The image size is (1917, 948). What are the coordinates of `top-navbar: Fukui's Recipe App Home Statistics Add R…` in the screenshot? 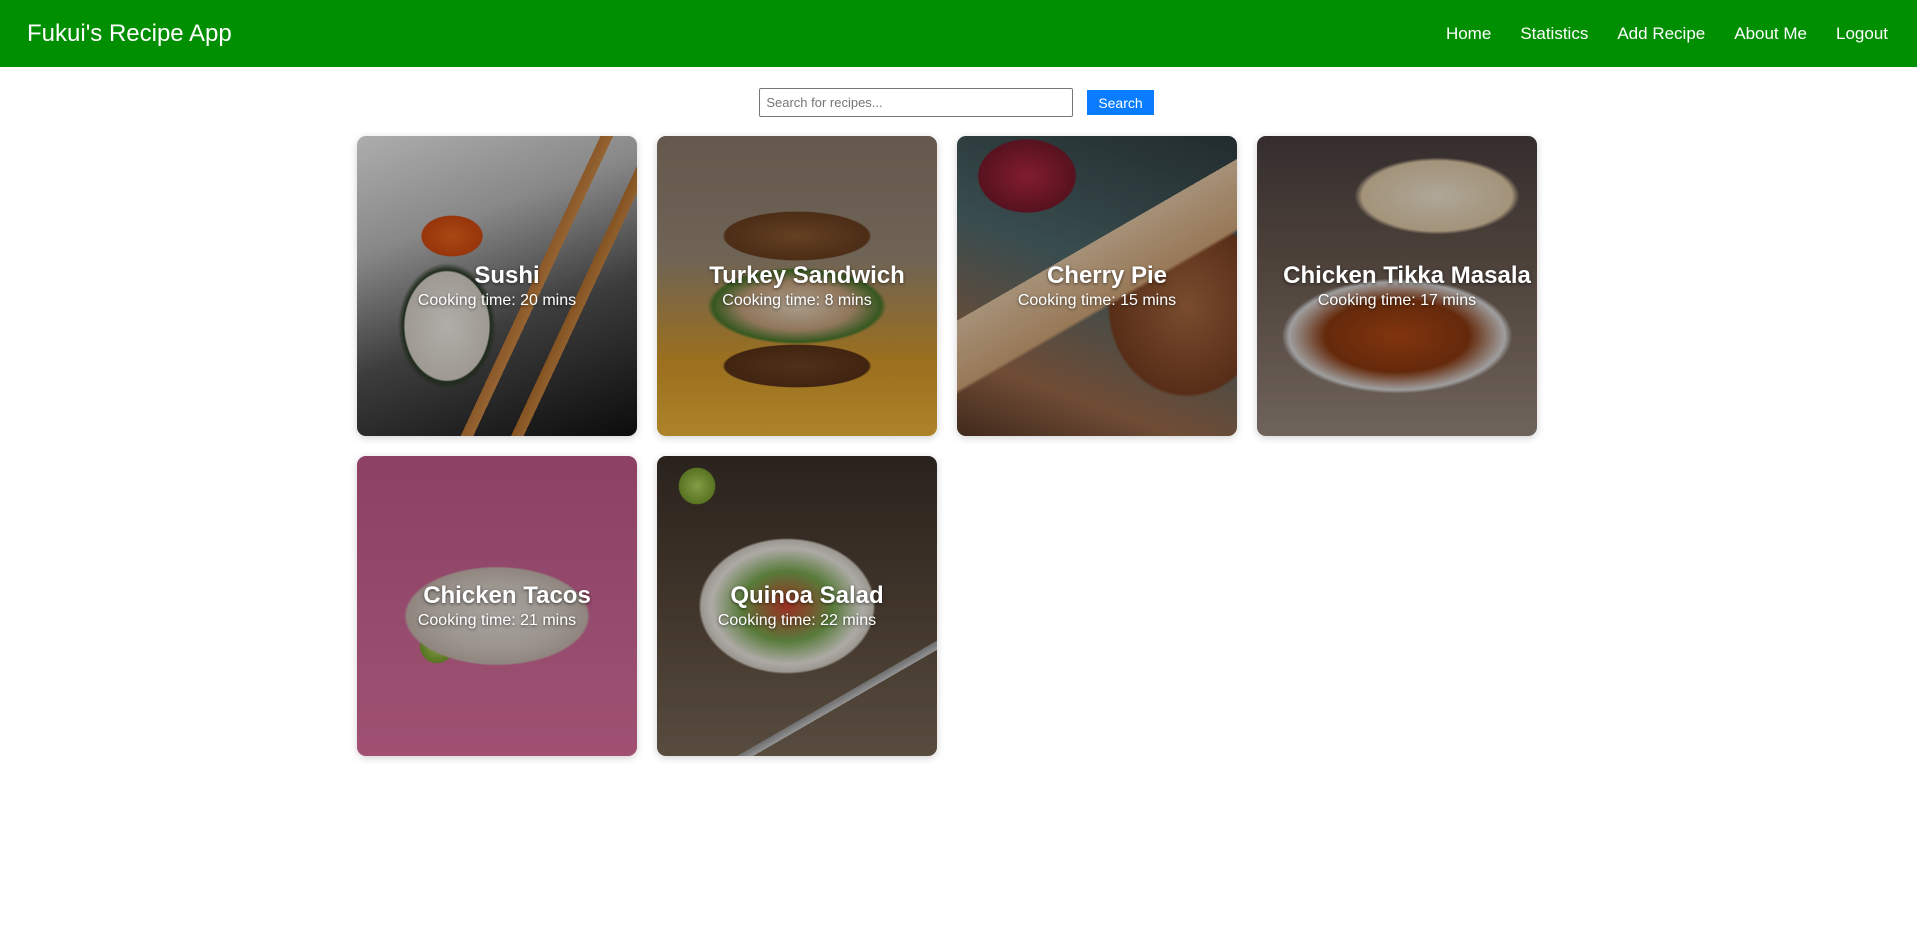 It's located at (958, 33).